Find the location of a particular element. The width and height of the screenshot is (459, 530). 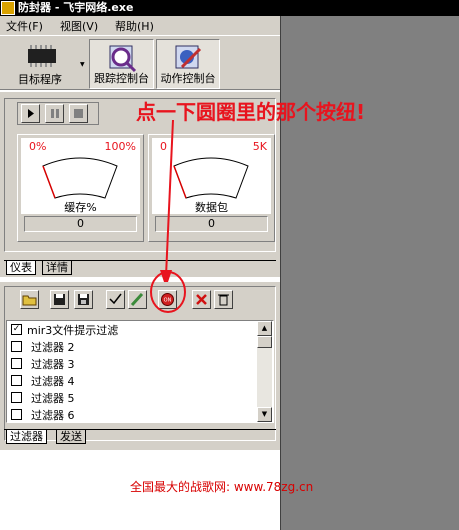

action-console-button: 动作控制台 is located at coordinates (188, 64).